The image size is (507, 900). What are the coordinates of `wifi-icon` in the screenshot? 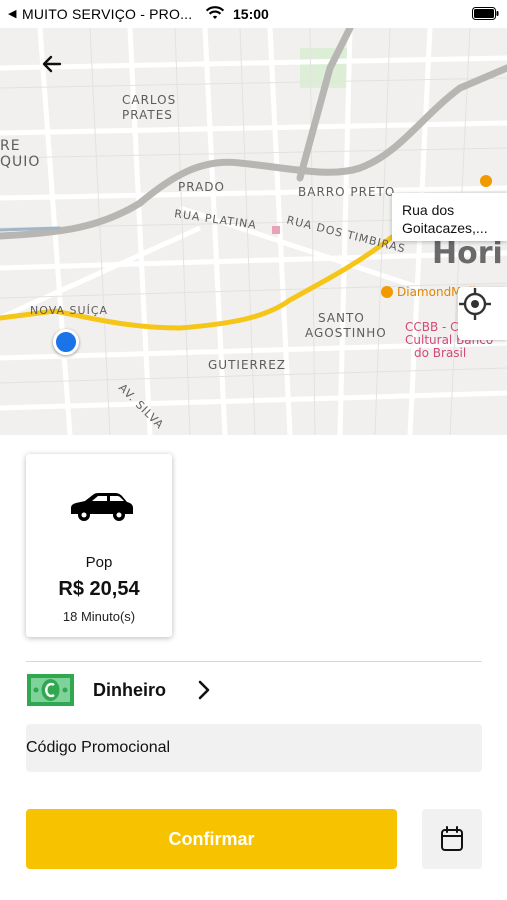 It's located at (215, 14).